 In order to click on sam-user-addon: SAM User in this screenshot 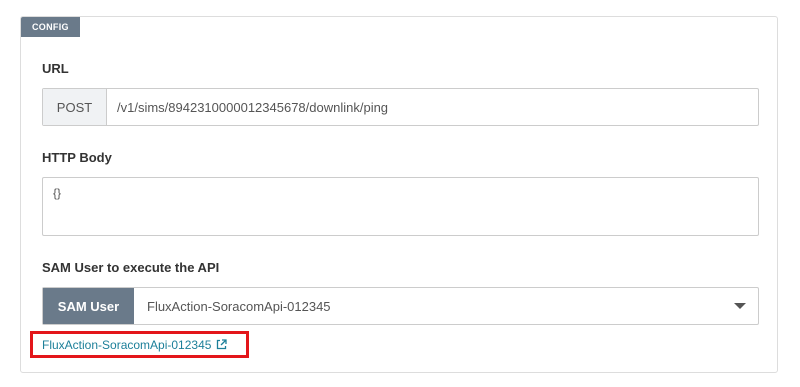, I will do `click(88, 306)`.